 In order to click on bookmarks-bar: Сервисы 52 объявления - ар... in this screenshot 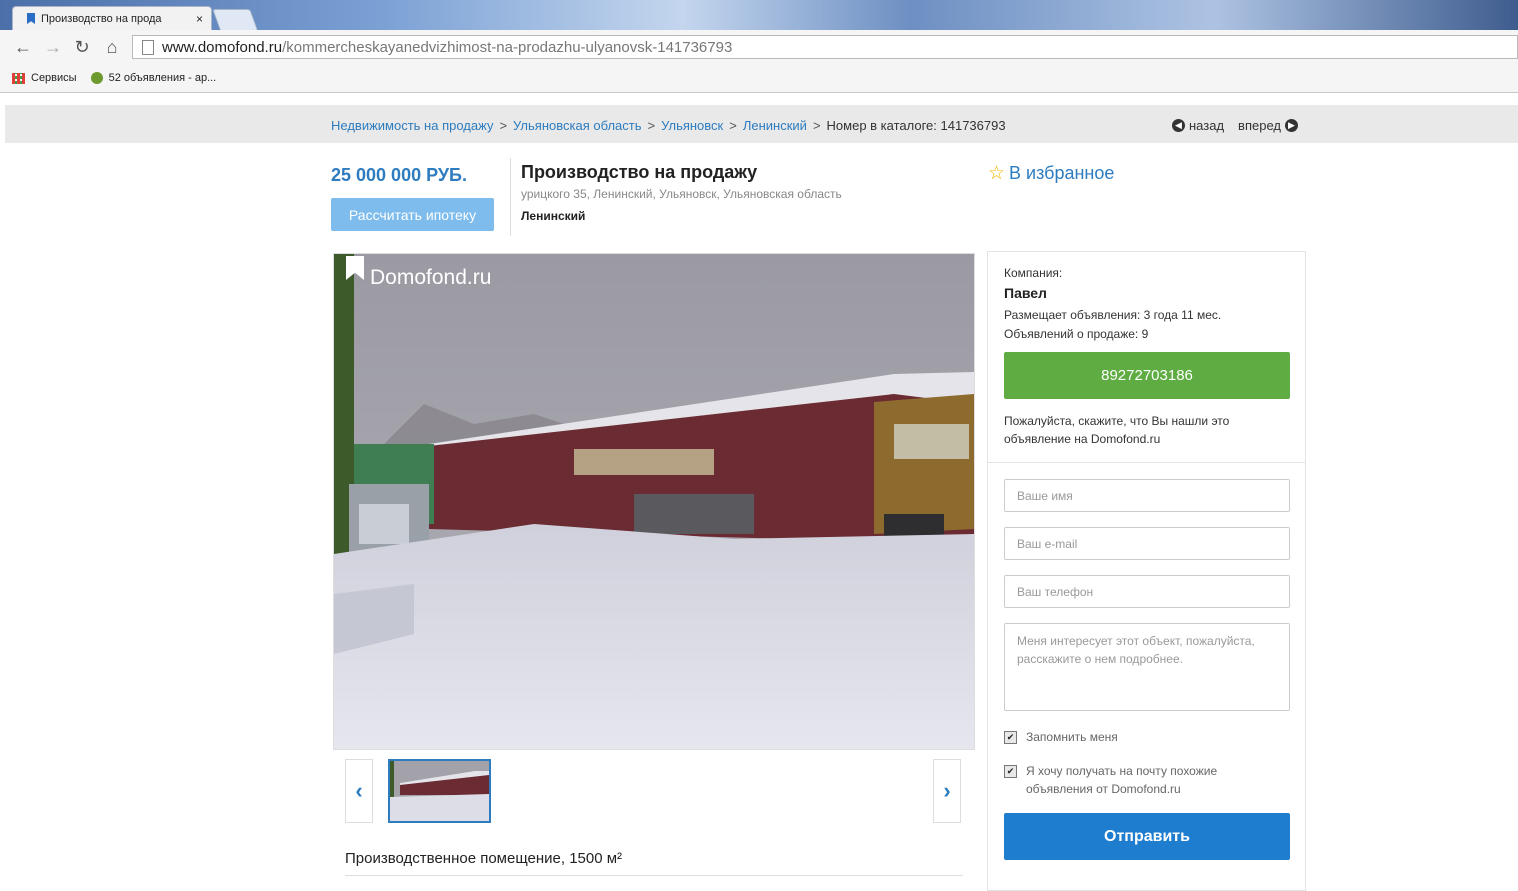, I will do `click(759, 78)`.